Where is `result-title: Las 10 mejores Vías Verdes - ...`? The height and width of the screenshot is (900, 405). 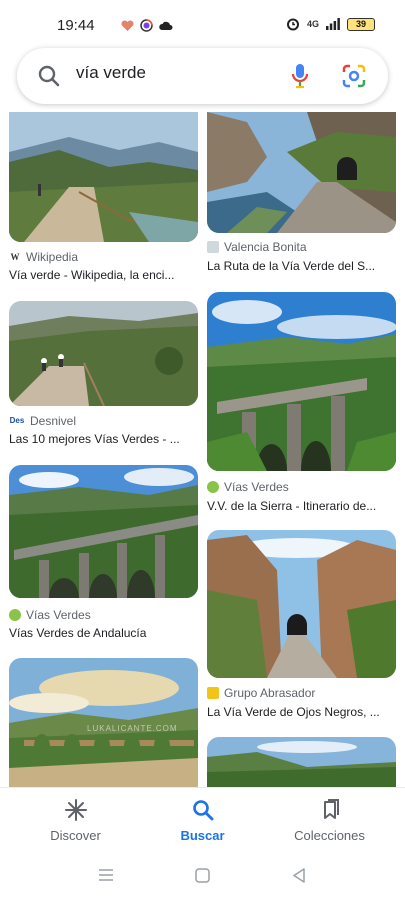
result-title: Las 10 mejores Vías Verdes - ... is located at coordinates (103, 439).